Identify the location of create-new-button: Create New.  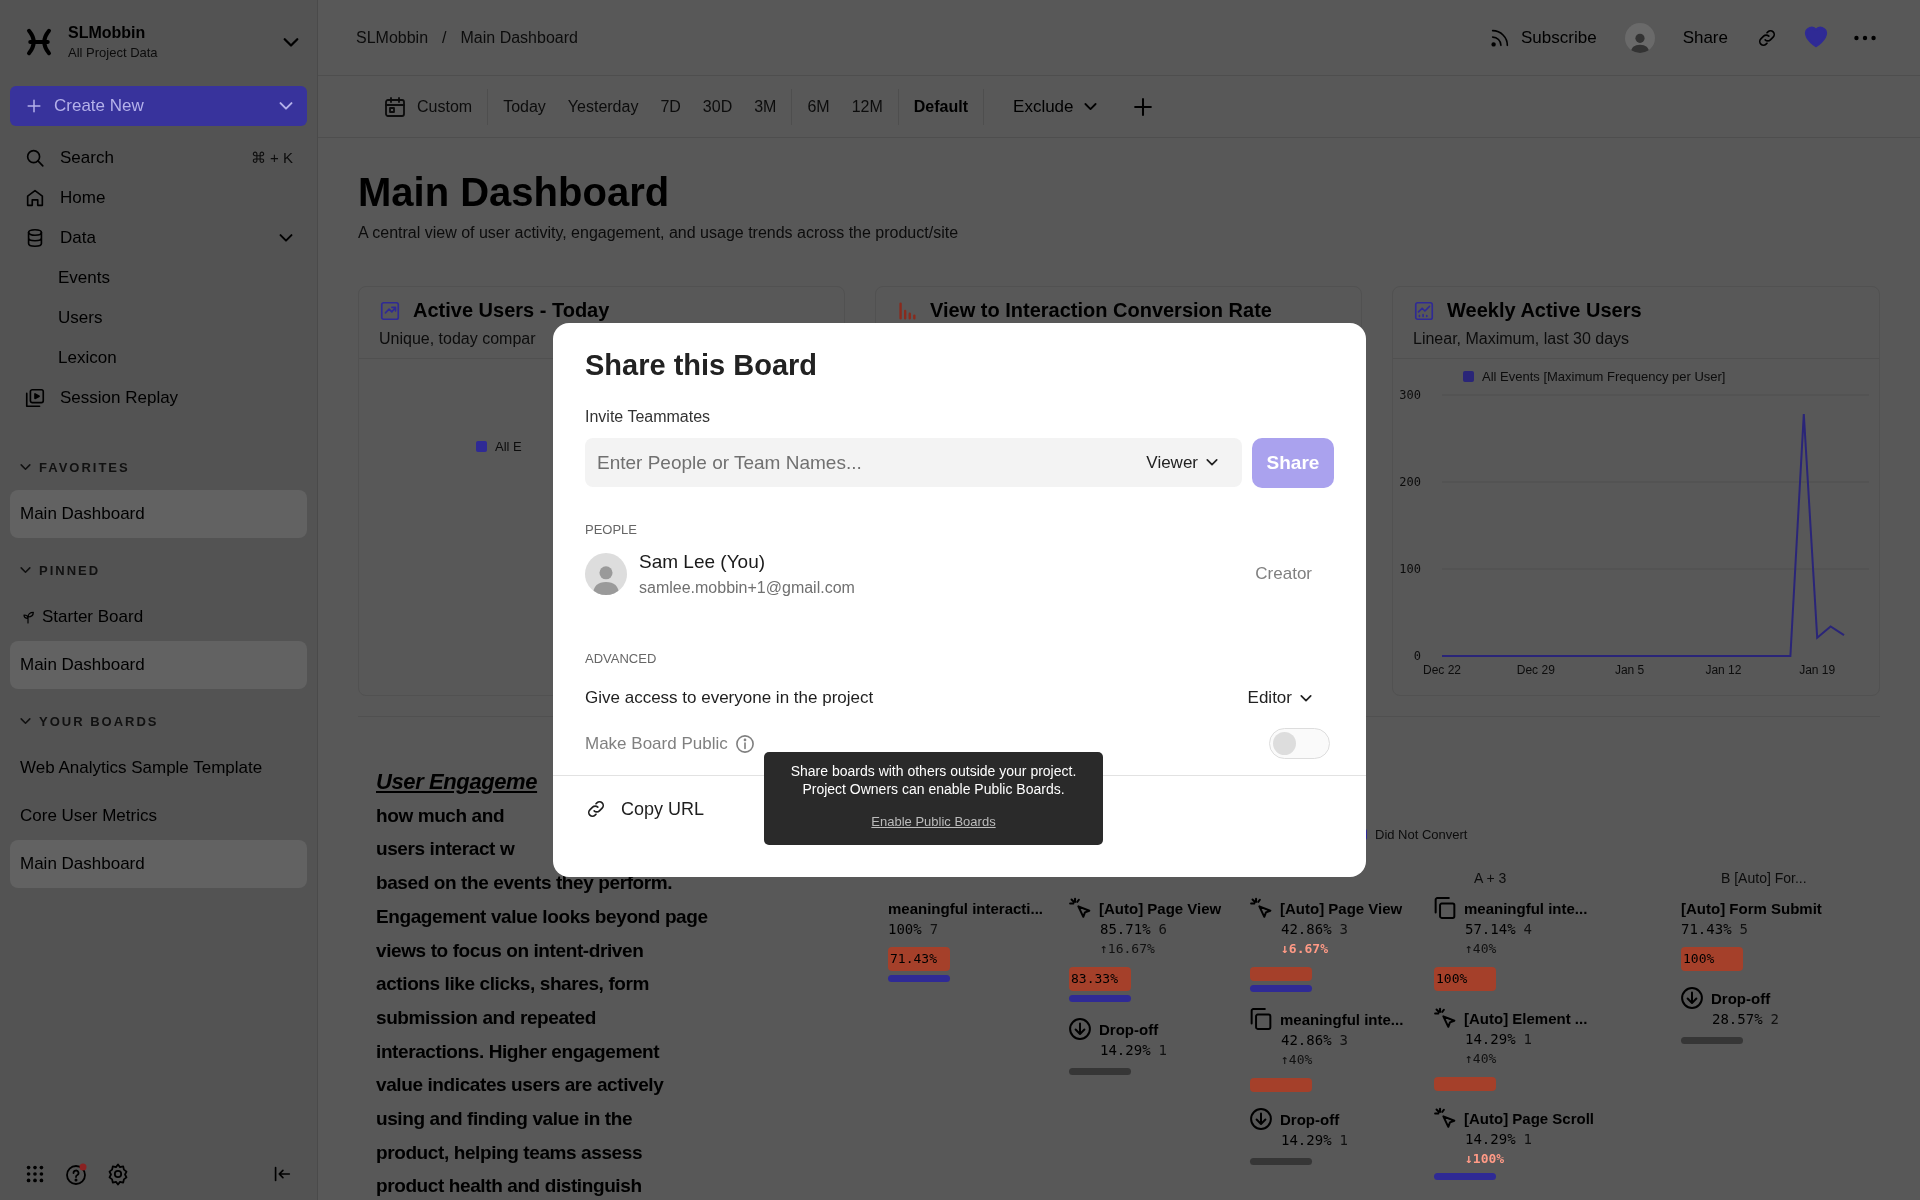
(158, 106).